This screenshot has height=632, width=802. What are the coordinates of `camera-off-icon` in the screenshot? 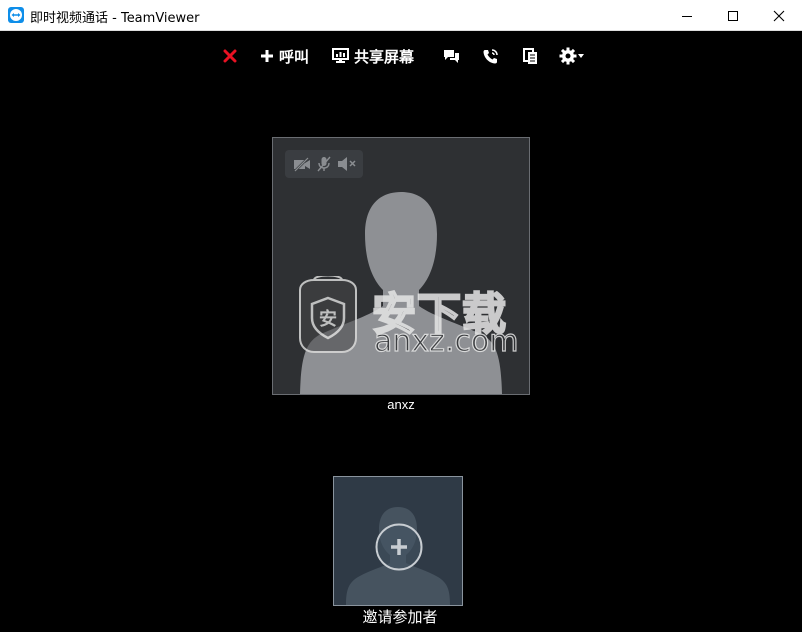 It's located at (302, 164).